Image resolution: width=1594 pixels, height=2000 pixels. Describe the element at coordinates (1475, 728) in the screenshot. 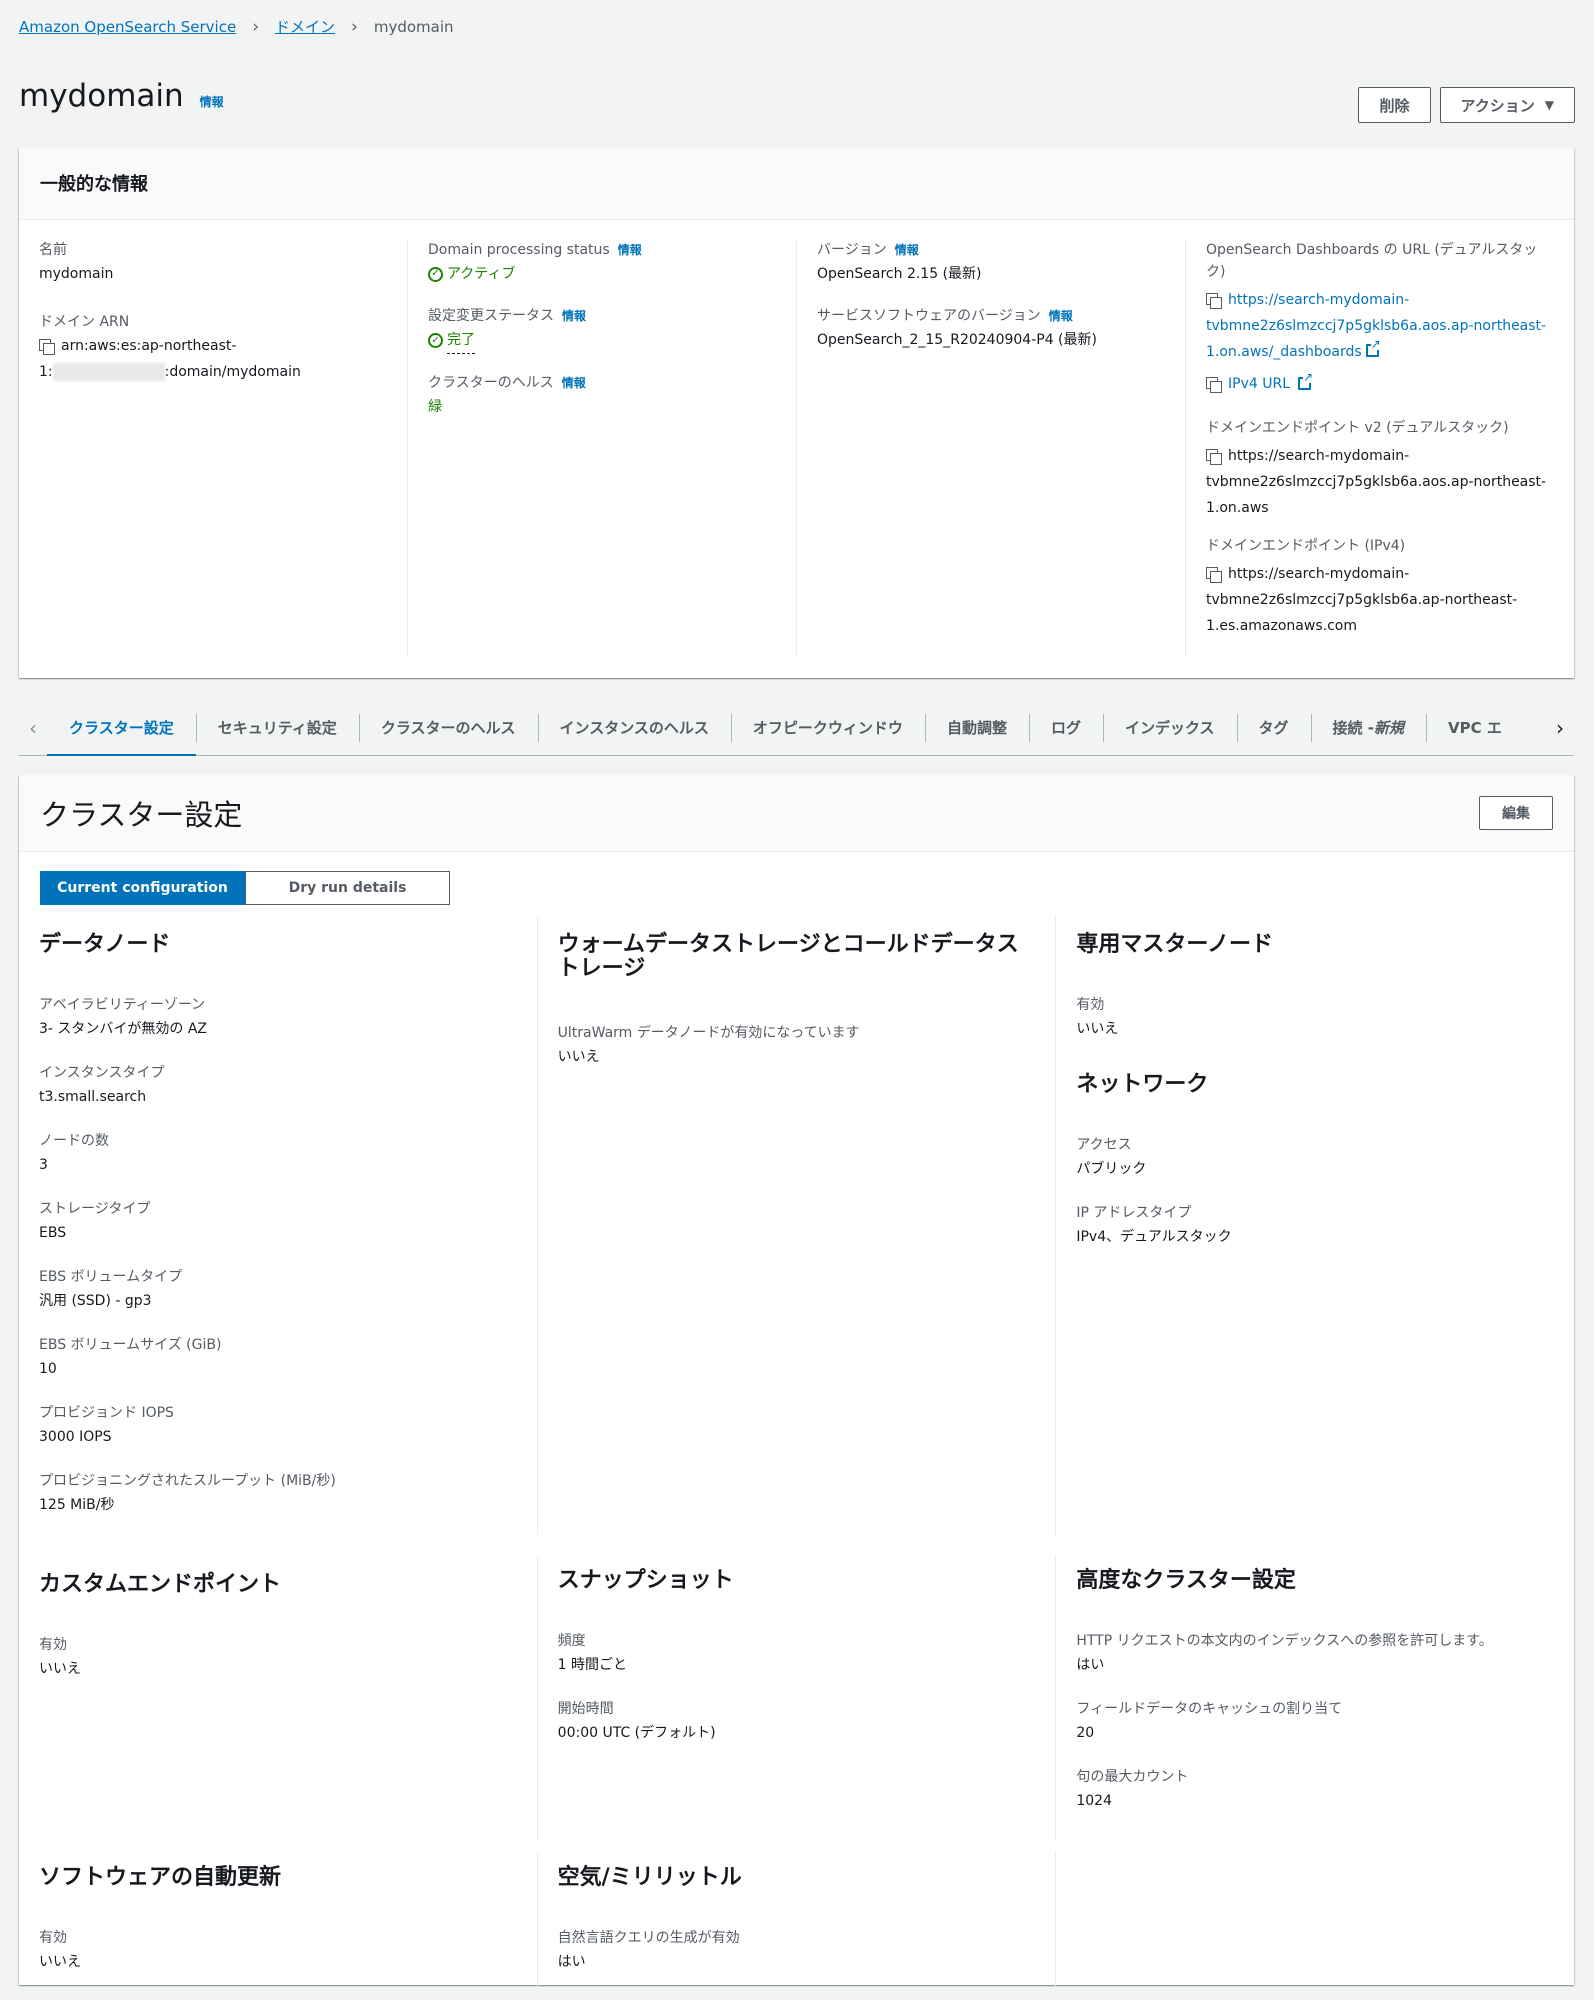

I see `tab-vpc-endpoints: VPC エ` at that location.